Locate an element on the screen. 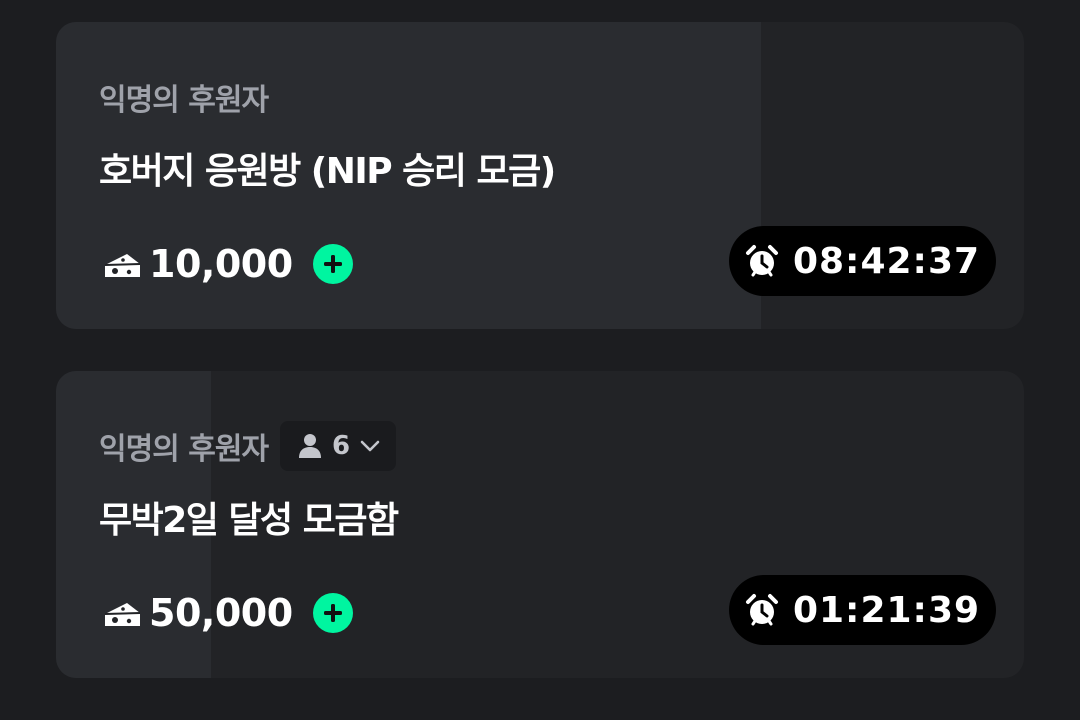 This screenshot has width=1080, height=720. sponsor-row: 익명의 후원자 is located at coordinates (184, 97).